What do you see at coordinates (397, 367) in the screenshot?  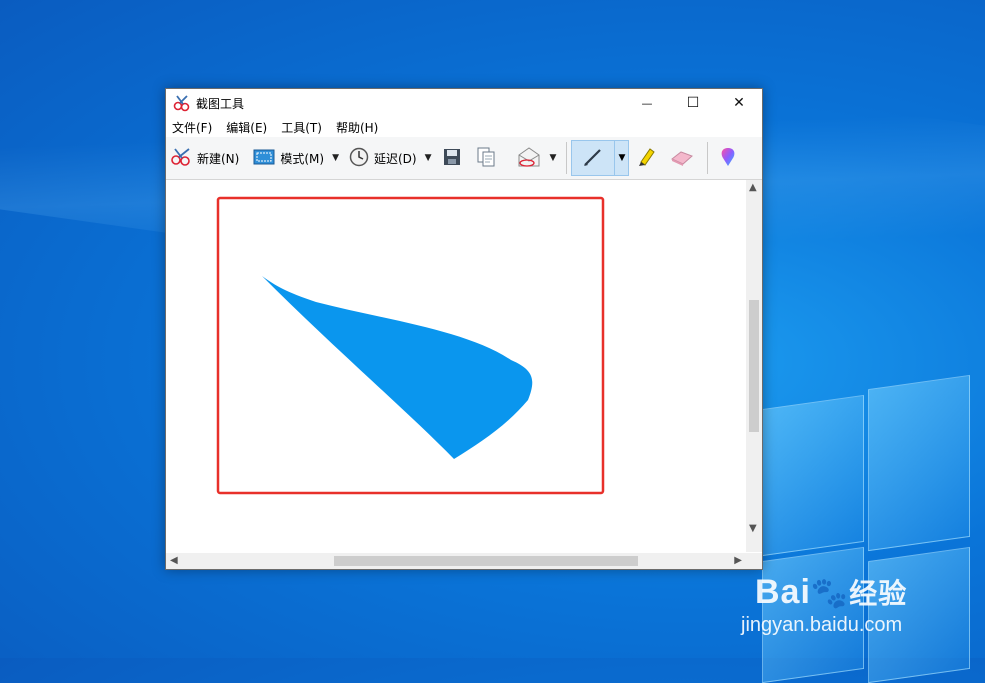 I see `drawn-blue-shape` at bounding box center [397, 367].